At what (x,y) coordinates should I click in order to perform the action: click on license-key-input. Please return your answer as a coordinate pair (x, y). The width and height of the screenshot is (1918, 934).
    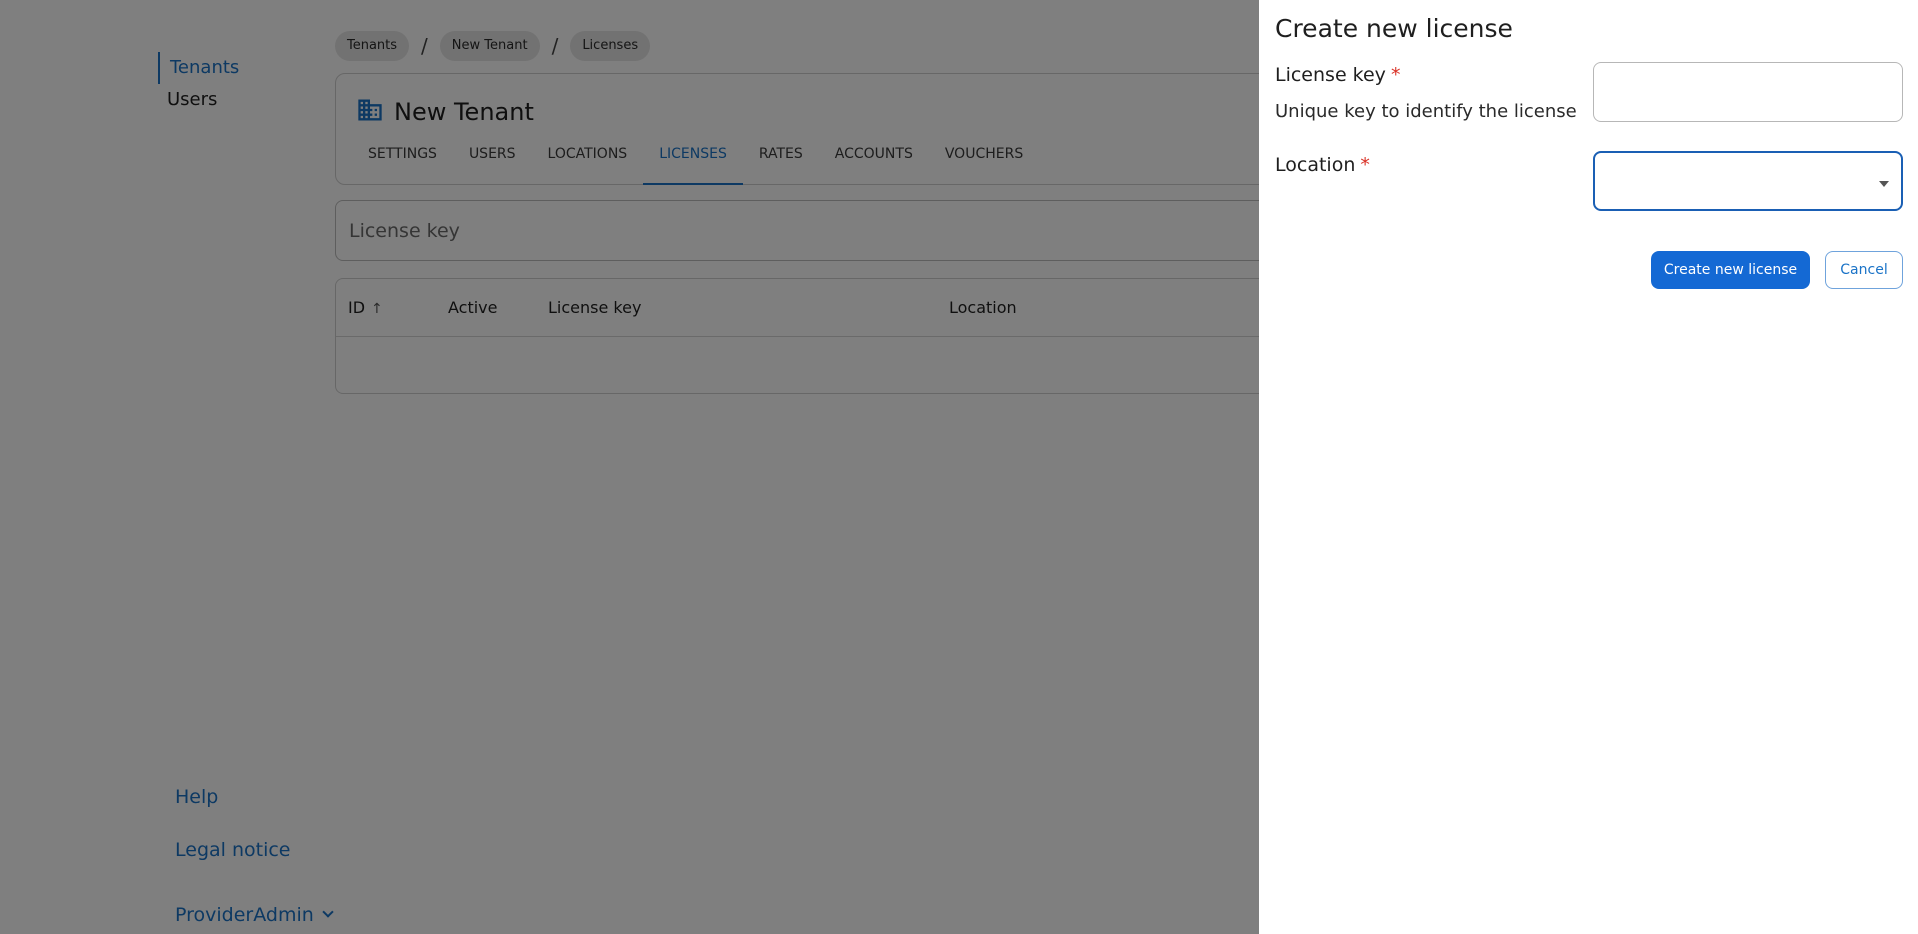
    Looking at the image, I should click on (1748, 92).